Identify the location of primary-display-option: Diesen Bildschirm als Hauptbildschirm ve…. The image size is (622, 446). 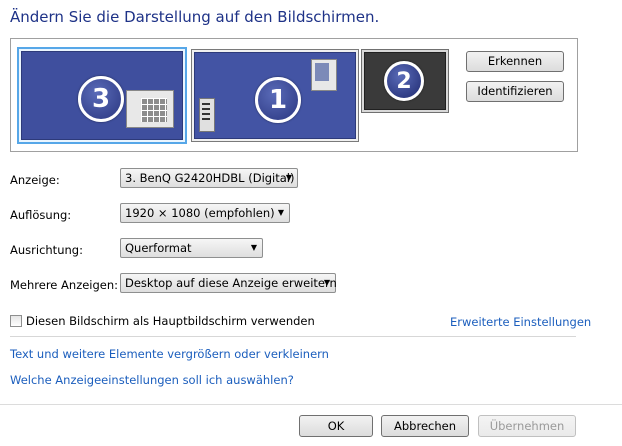
(162, 321).